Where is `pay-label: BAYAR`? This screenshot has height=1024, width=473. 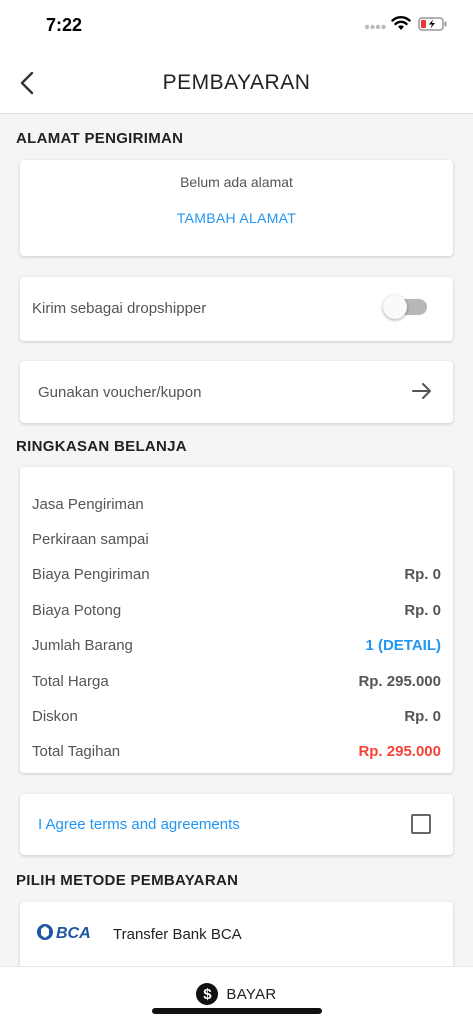 pay-label: BAYAR is located at coordinates (251, 994).